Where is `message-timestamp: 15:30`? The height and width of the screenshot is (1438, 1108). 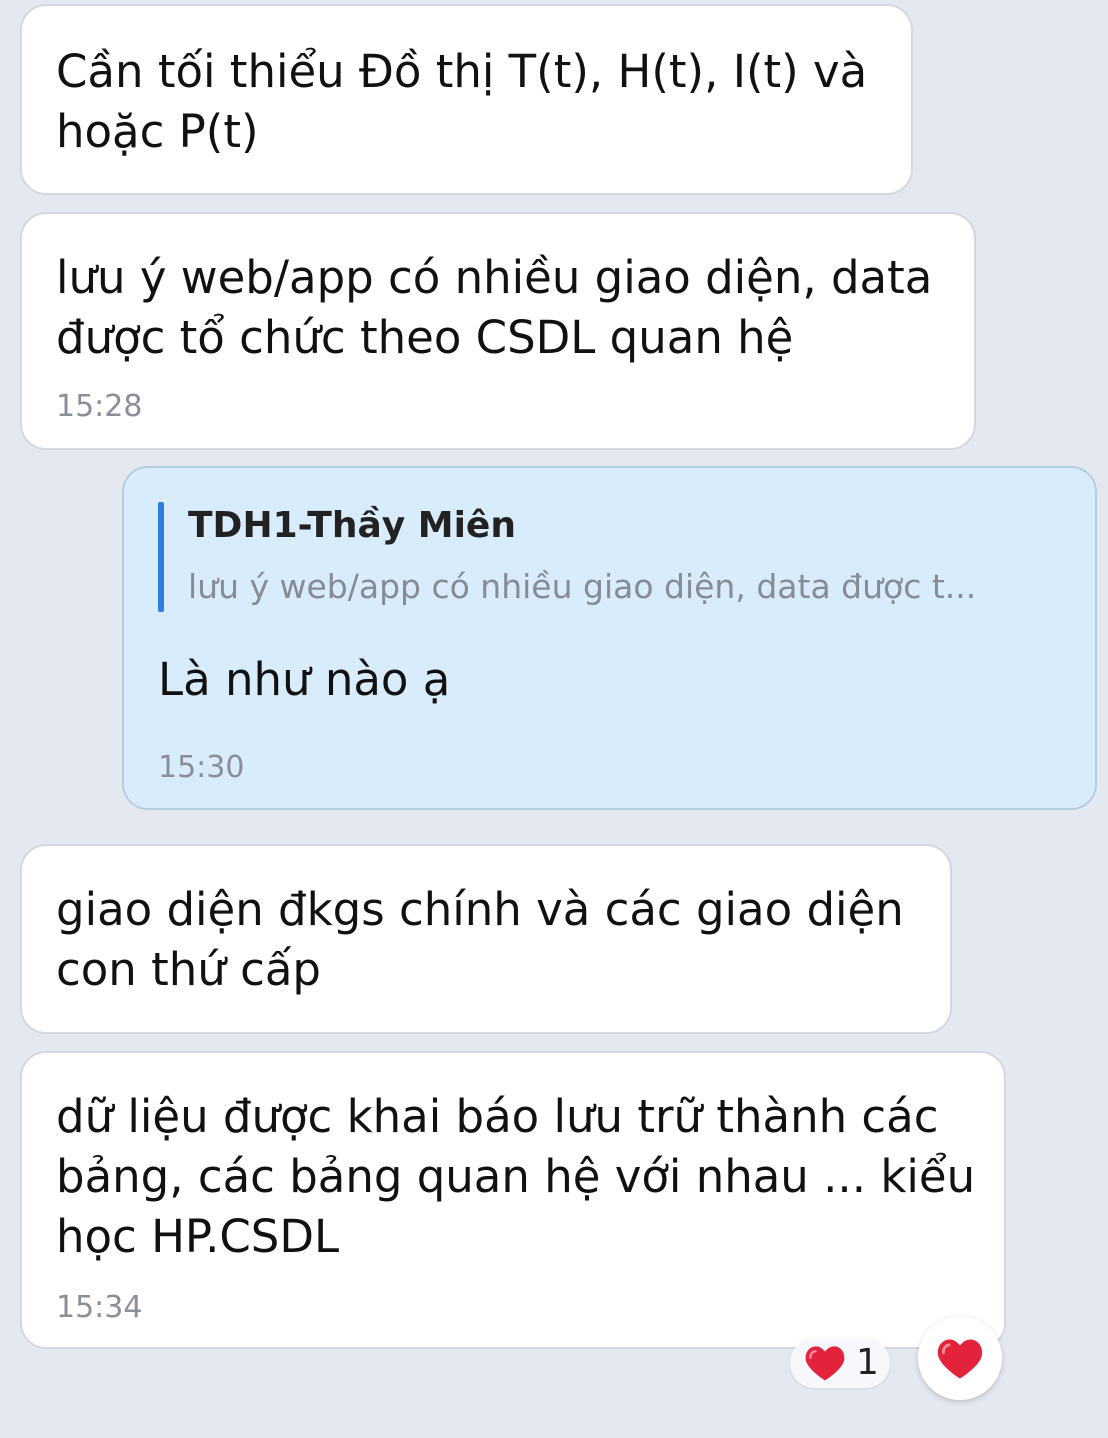
message-timestamp: 15:30 is located at coordinates (201, 767).